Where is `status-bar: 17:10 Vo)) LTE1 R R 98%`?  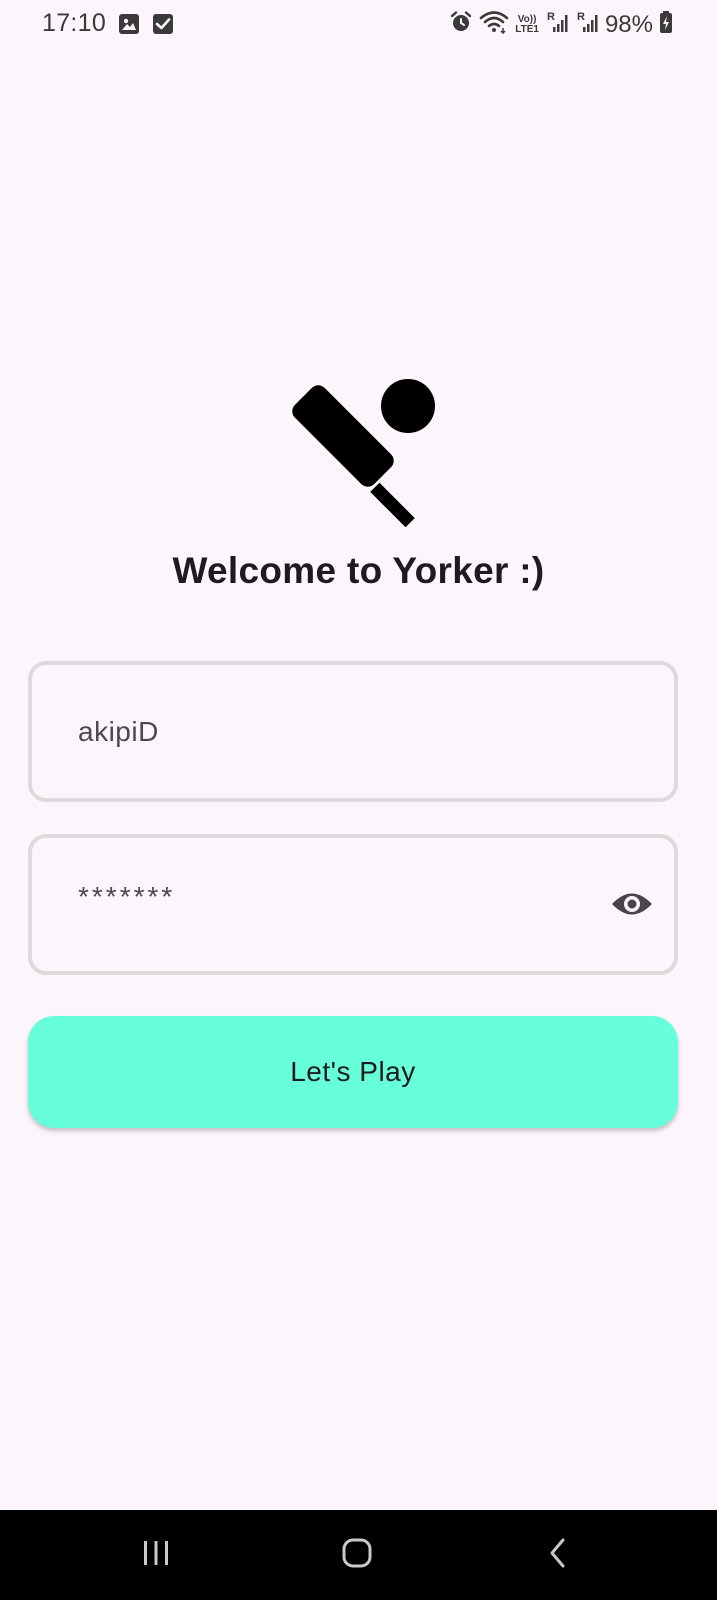
status-bar: 17:10 Vo)) LTE1 R R 98% is located at coordinates (358, 24).